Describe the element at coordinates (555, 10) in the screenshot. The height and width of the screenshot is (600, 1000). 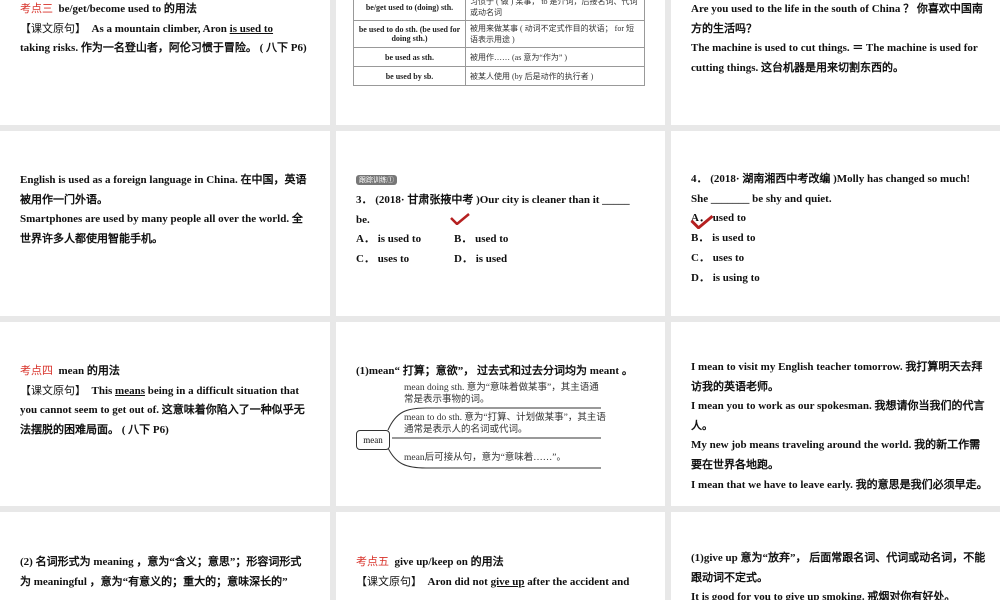
I see `meaning-cell: 习惯于 ( 做 ) 某事， to 是介词，后接名词、代词或动名词` at that location.